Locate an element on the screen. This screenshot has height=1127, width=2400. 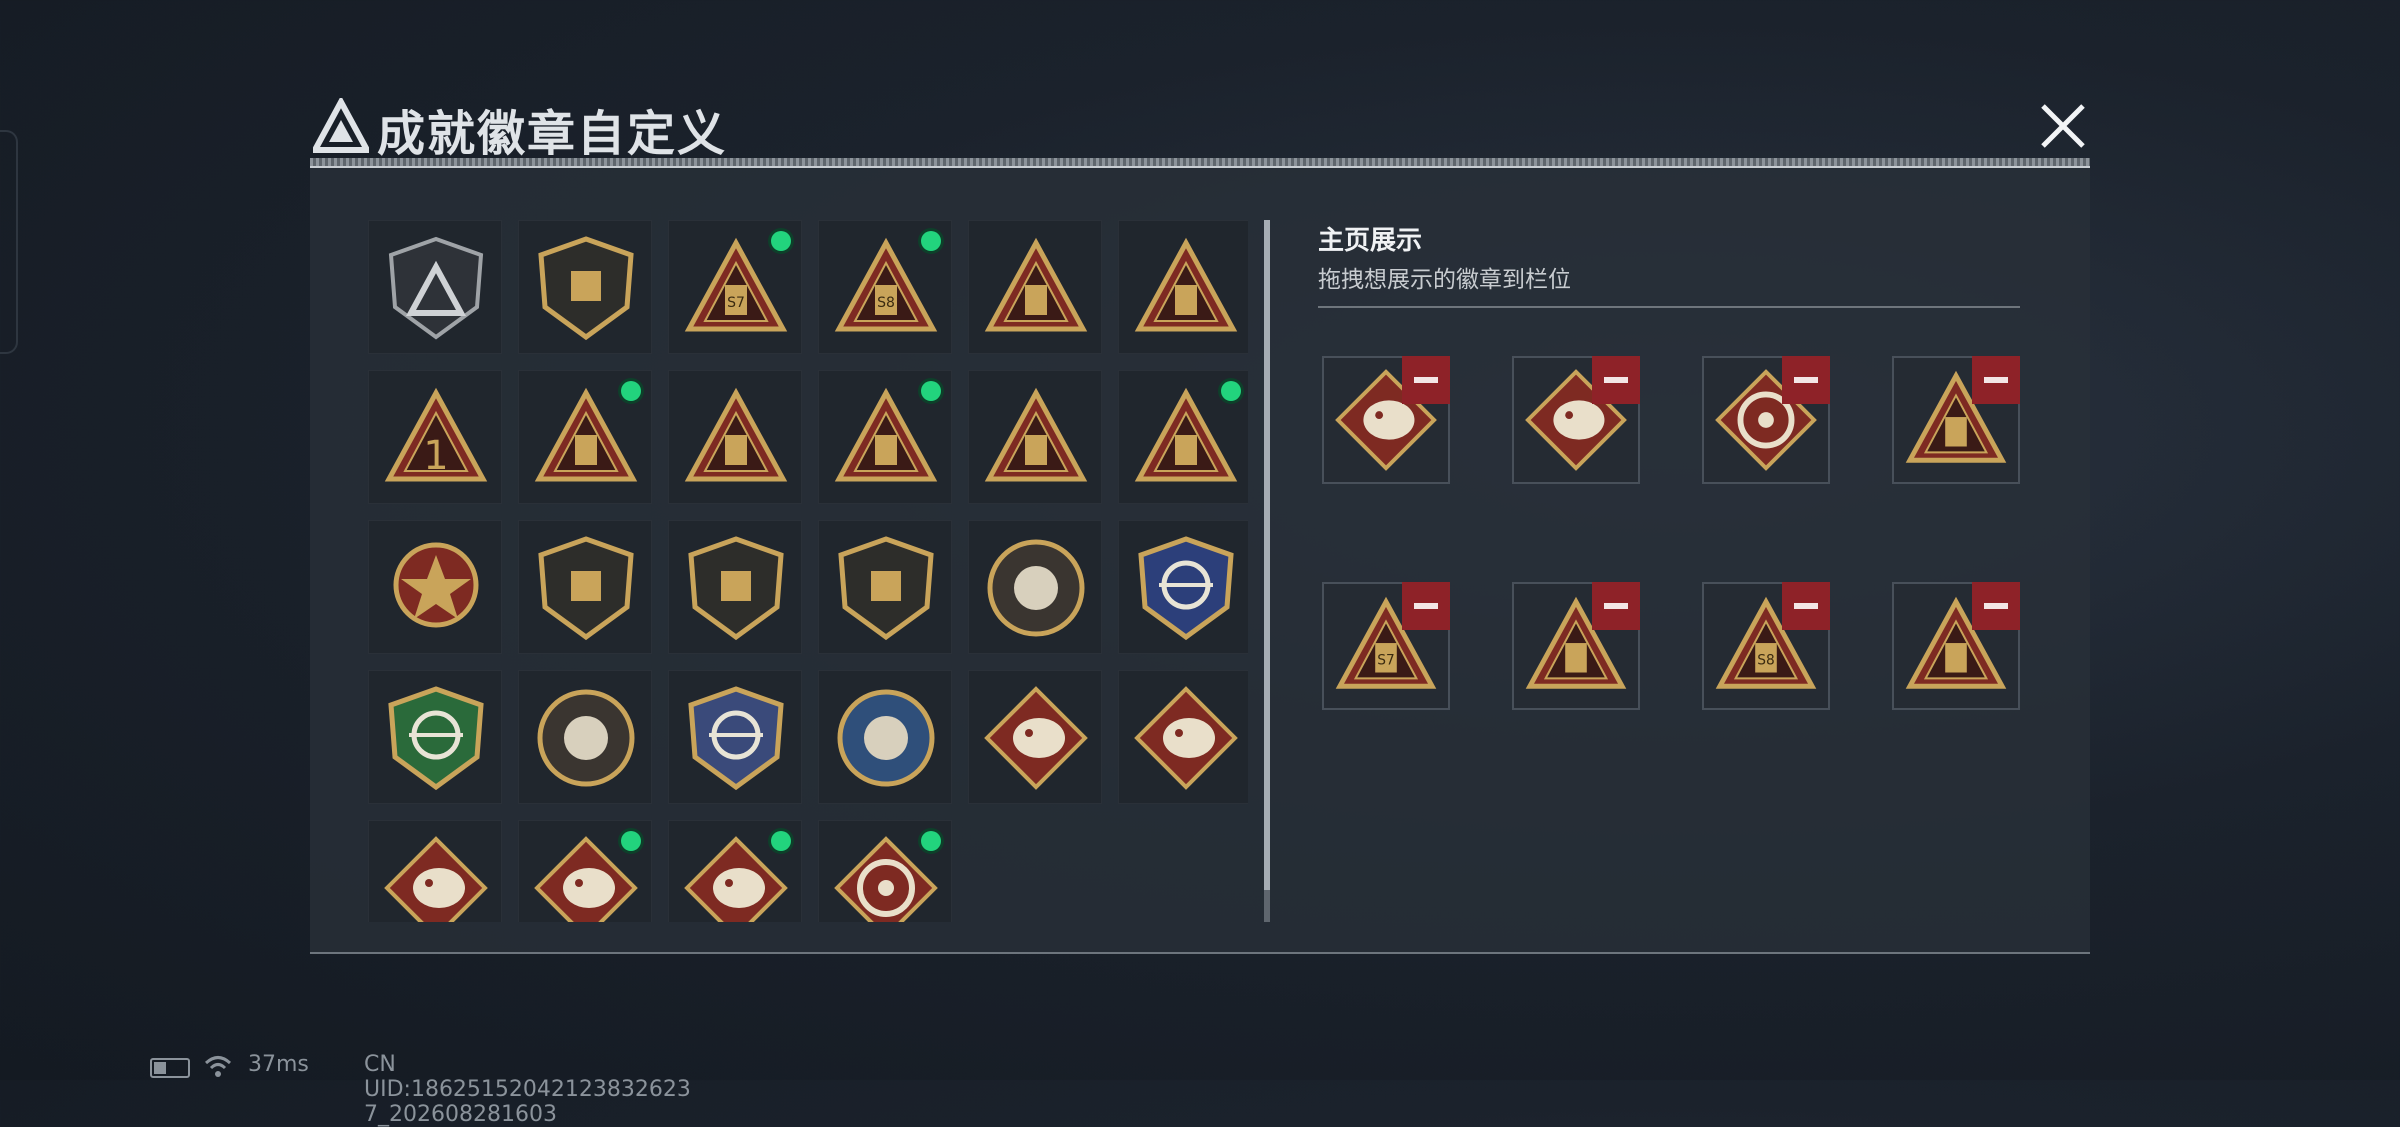
squad-triangle-badge-icon is located at coordinates (1036, 434).